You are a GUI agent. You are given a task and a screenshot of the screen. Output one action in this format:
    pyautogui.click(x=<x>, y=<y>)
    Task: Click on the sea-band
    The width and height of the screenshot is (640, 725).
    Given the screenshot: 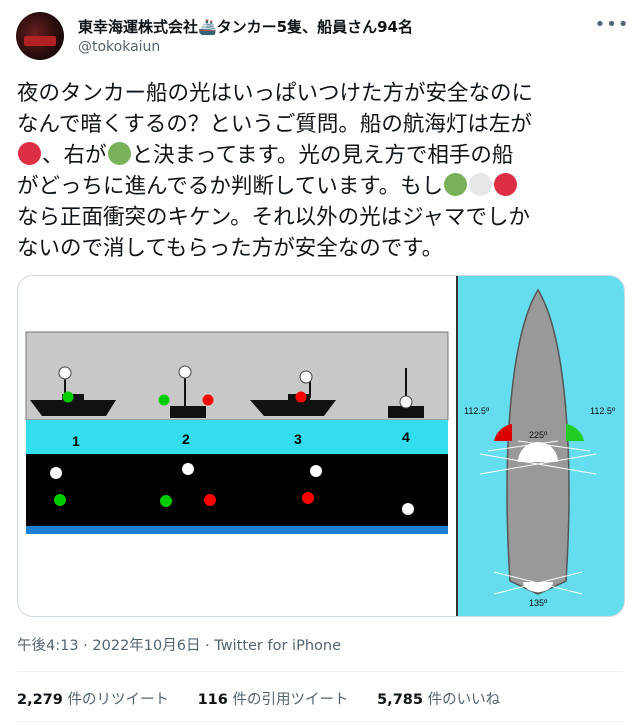 What is the action you would take?
    pyautogui.click(x=237, y=437)
    